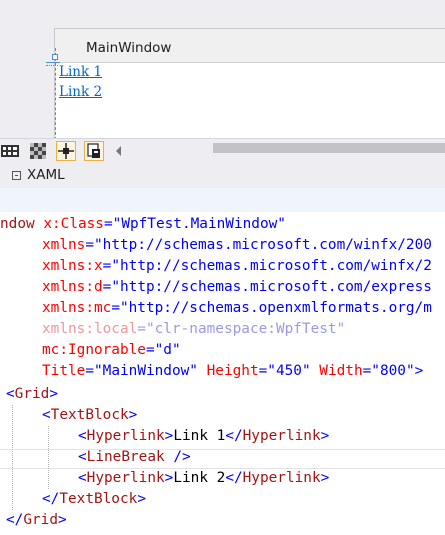 This screenshot has height=535, width=445. What do you see at coordinates (222, 175) in the screenshot?
I see `editor-tabstrip: XAML` at bounding box center [222, 175].